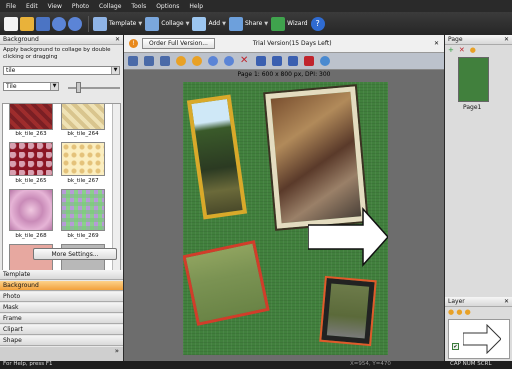 The height and width of the screenshot is (369, 512). What do you see at coordinates (478, 50) in the screenshot?
I see `page-panel-toolbar: + ✕ ●` at bounding box center [478, 50].